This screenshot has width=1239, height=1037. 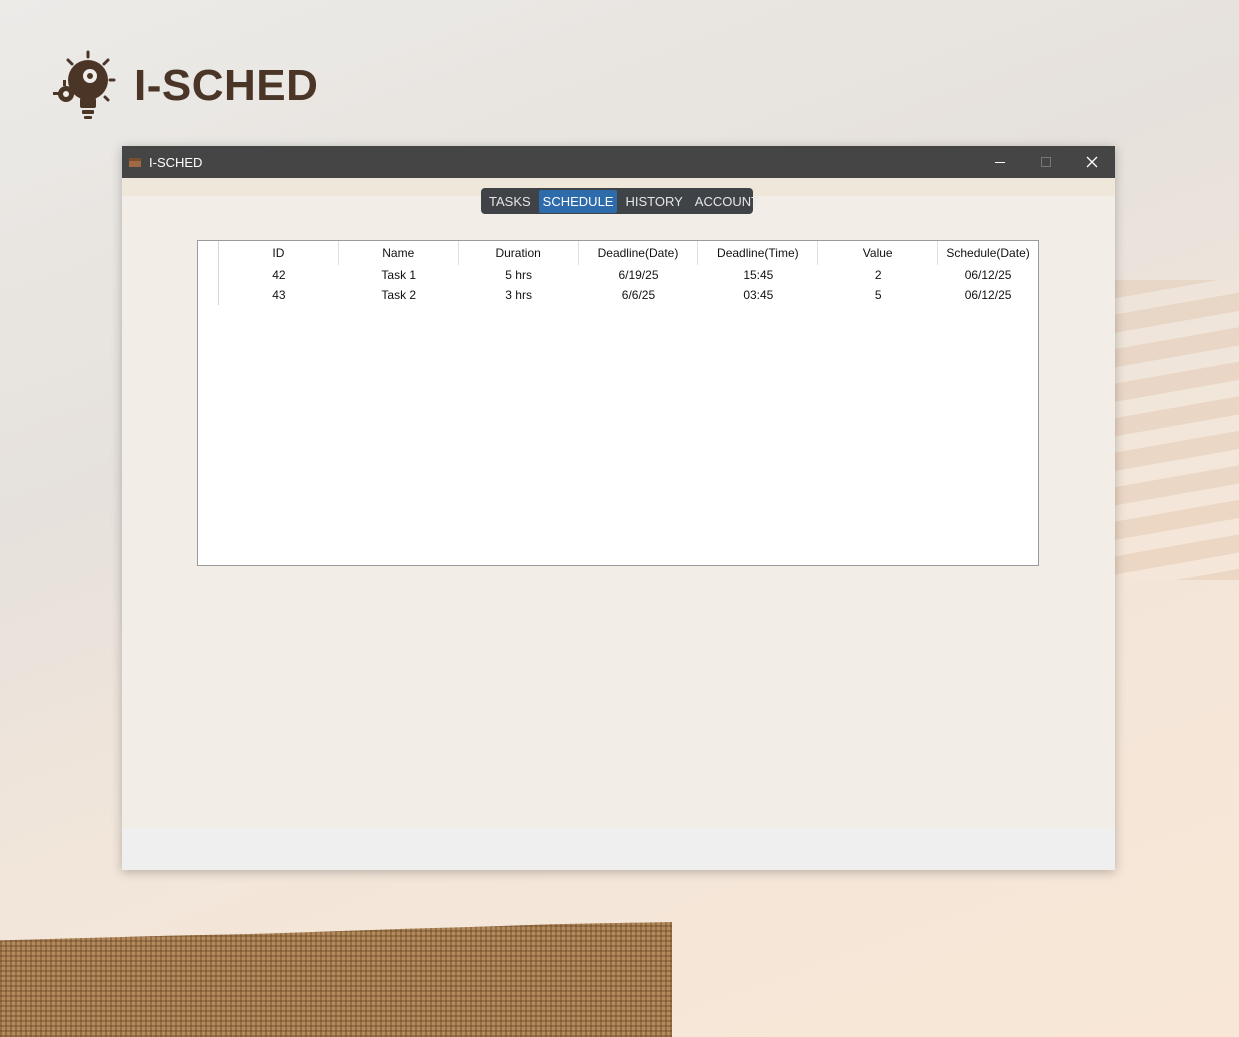 What do you see at coordinates (878, 295) in the screenshot?
I see `table-cell: 5` at bounding box center [878, 295].